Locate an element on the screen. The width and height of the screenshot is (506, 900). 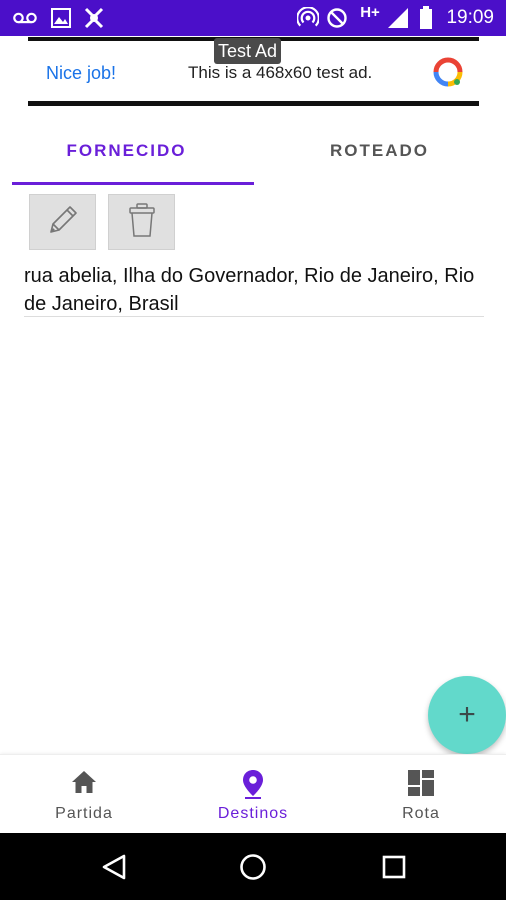
nav-item-destinos: Destinos is located at coordinates (253, 794).